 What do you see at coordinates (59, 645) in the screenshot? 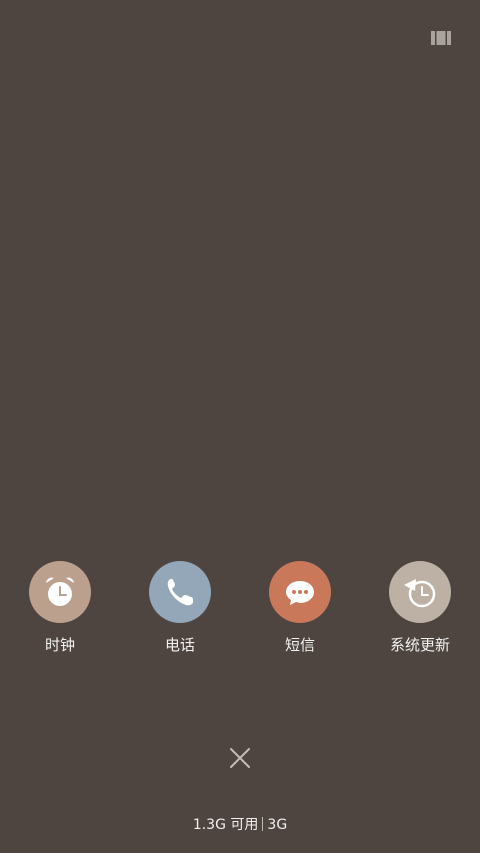
I see `app-label: 时钟` at bounding box center [59, 645].